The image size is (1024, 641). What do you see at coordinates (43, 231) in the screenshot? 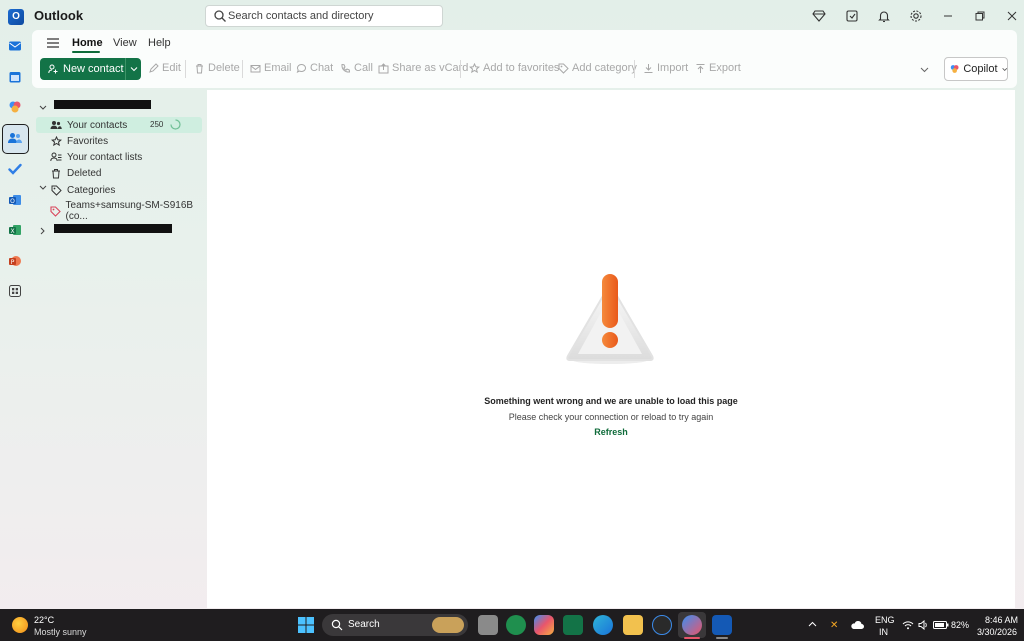
I see `account-2-chevron` at bounding box center [43, 231].